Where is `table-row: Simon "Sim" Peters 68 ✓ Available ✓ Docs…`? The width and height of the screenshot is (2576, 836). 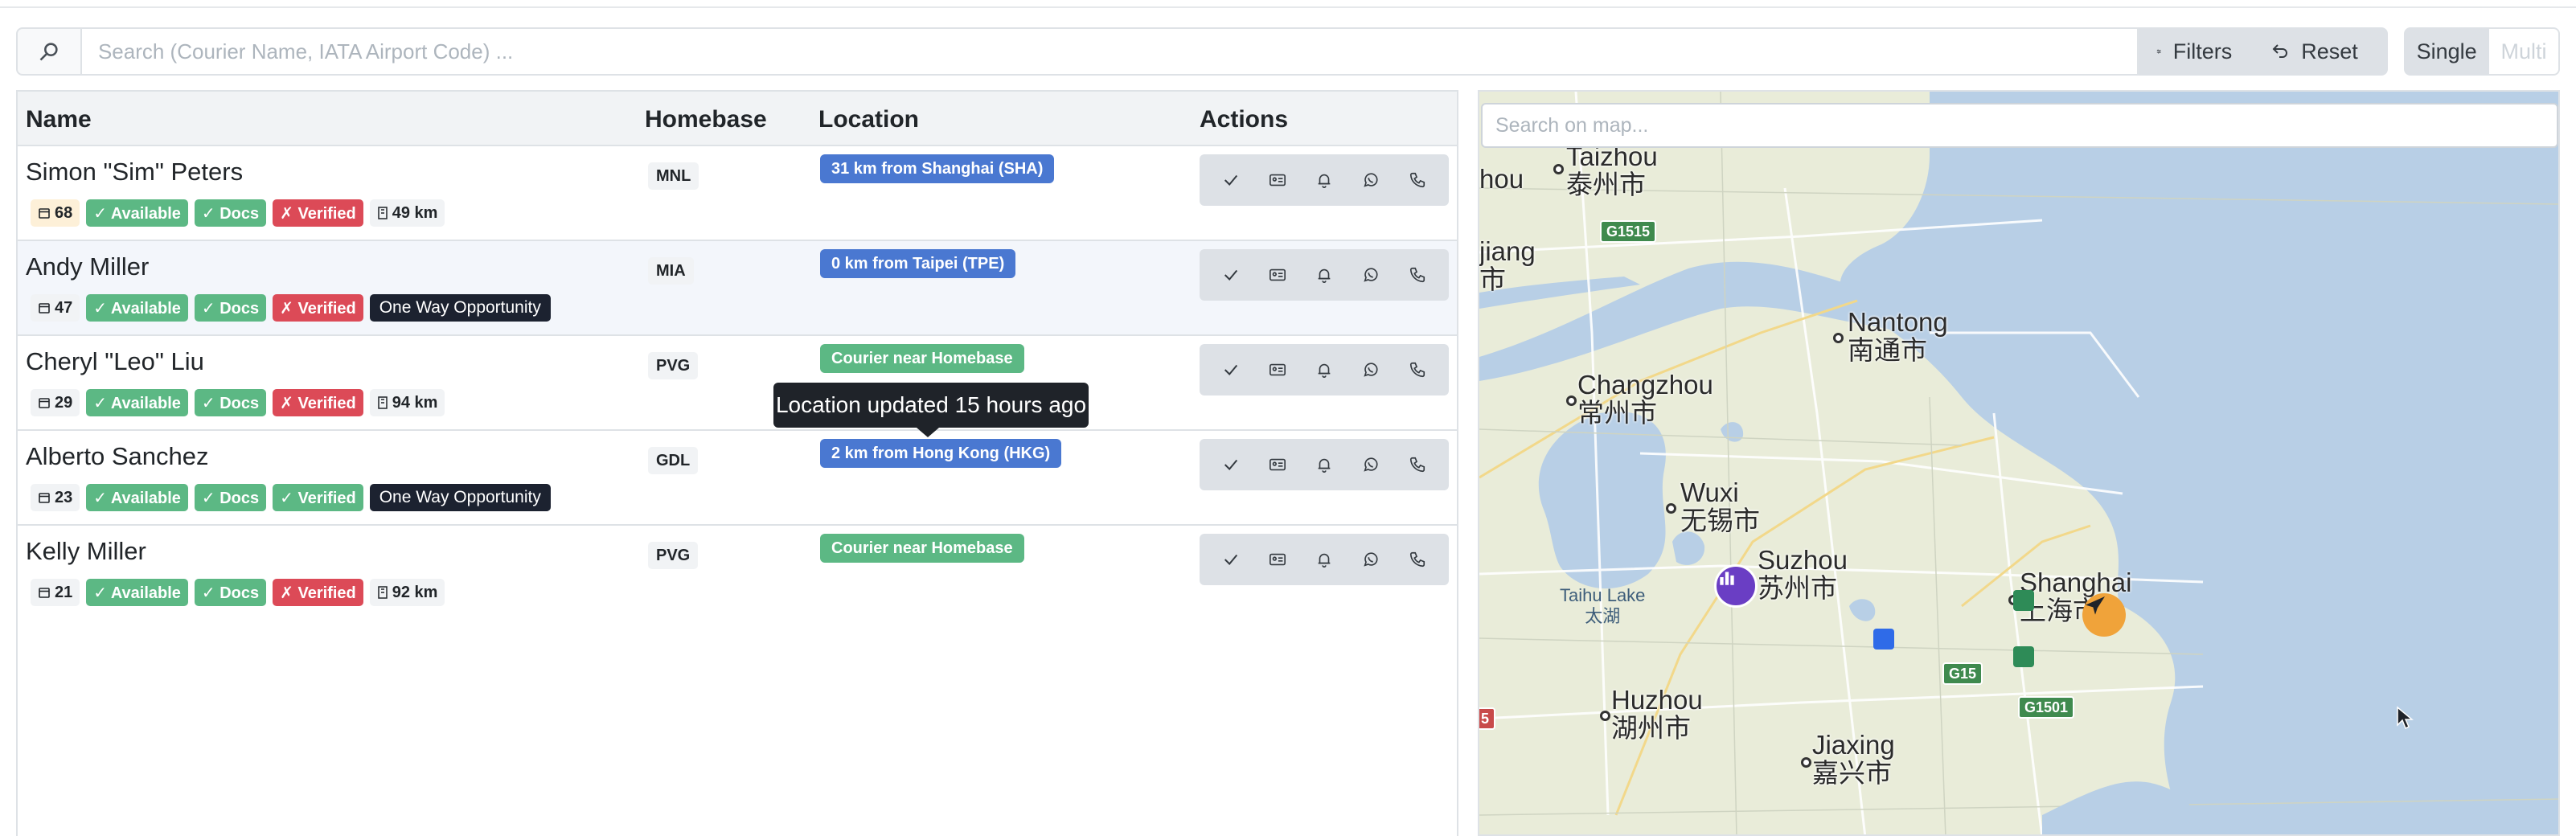
table-row: Simon "Sim" Peters 68 ✓ Available ✓ Docs… is located at coordinates (737, 194).